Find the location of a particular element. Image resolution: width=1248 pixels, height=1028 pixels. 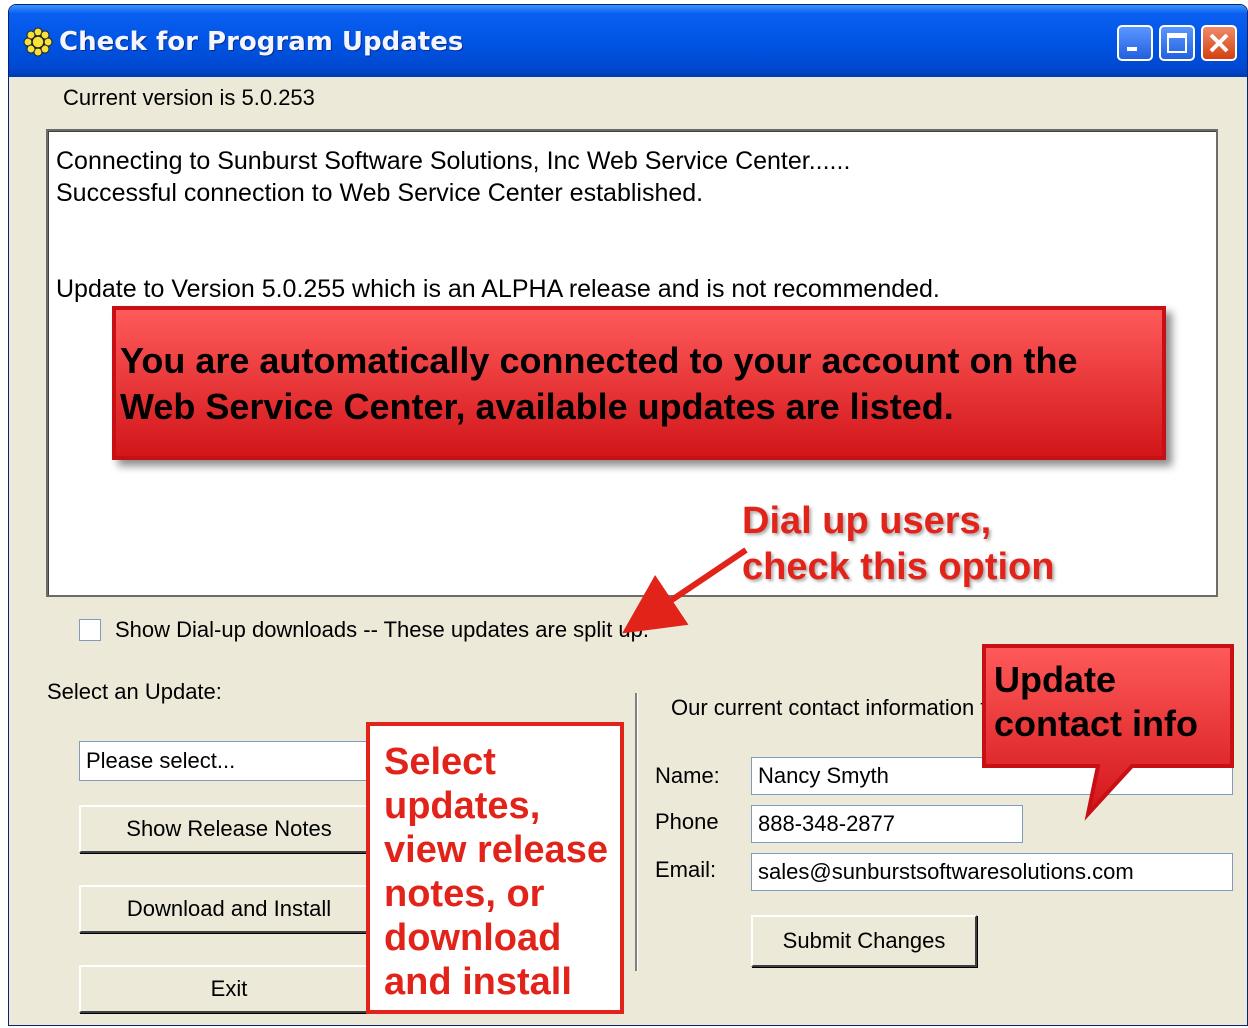

name-label: Name: is located at coordinates (687, 775).